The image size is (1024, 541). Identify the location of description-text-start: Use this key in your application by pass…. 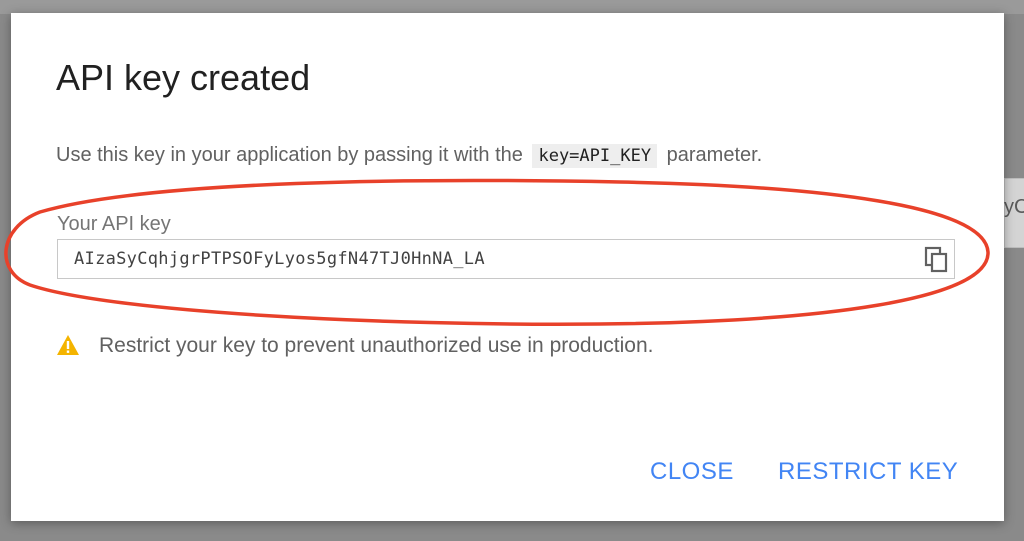
(289, 155).